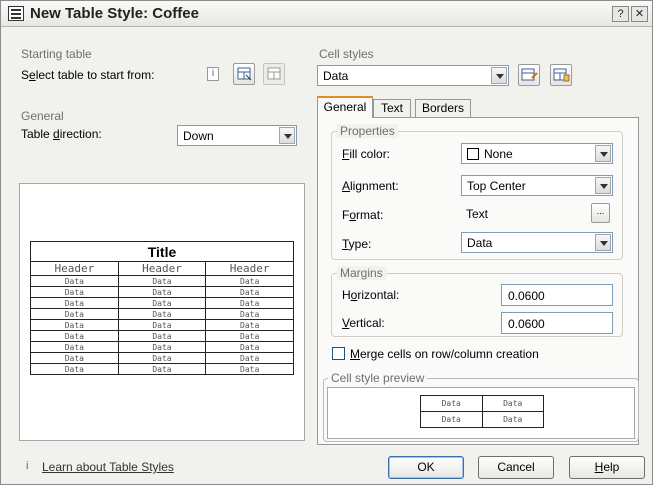  What do you see at coordinates (114, 13) in the screenshot?
I see `dialog-title: New Table Style: Coffee` at bounding box center [114, 13].